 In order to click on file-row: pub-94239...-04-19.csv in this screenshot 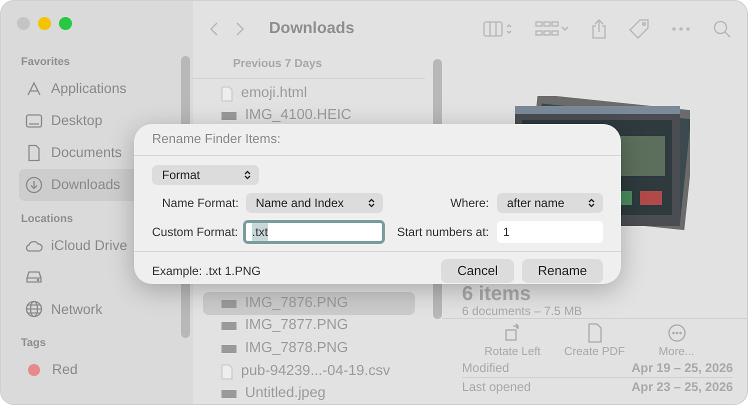, I will do `click(309, 371)`.